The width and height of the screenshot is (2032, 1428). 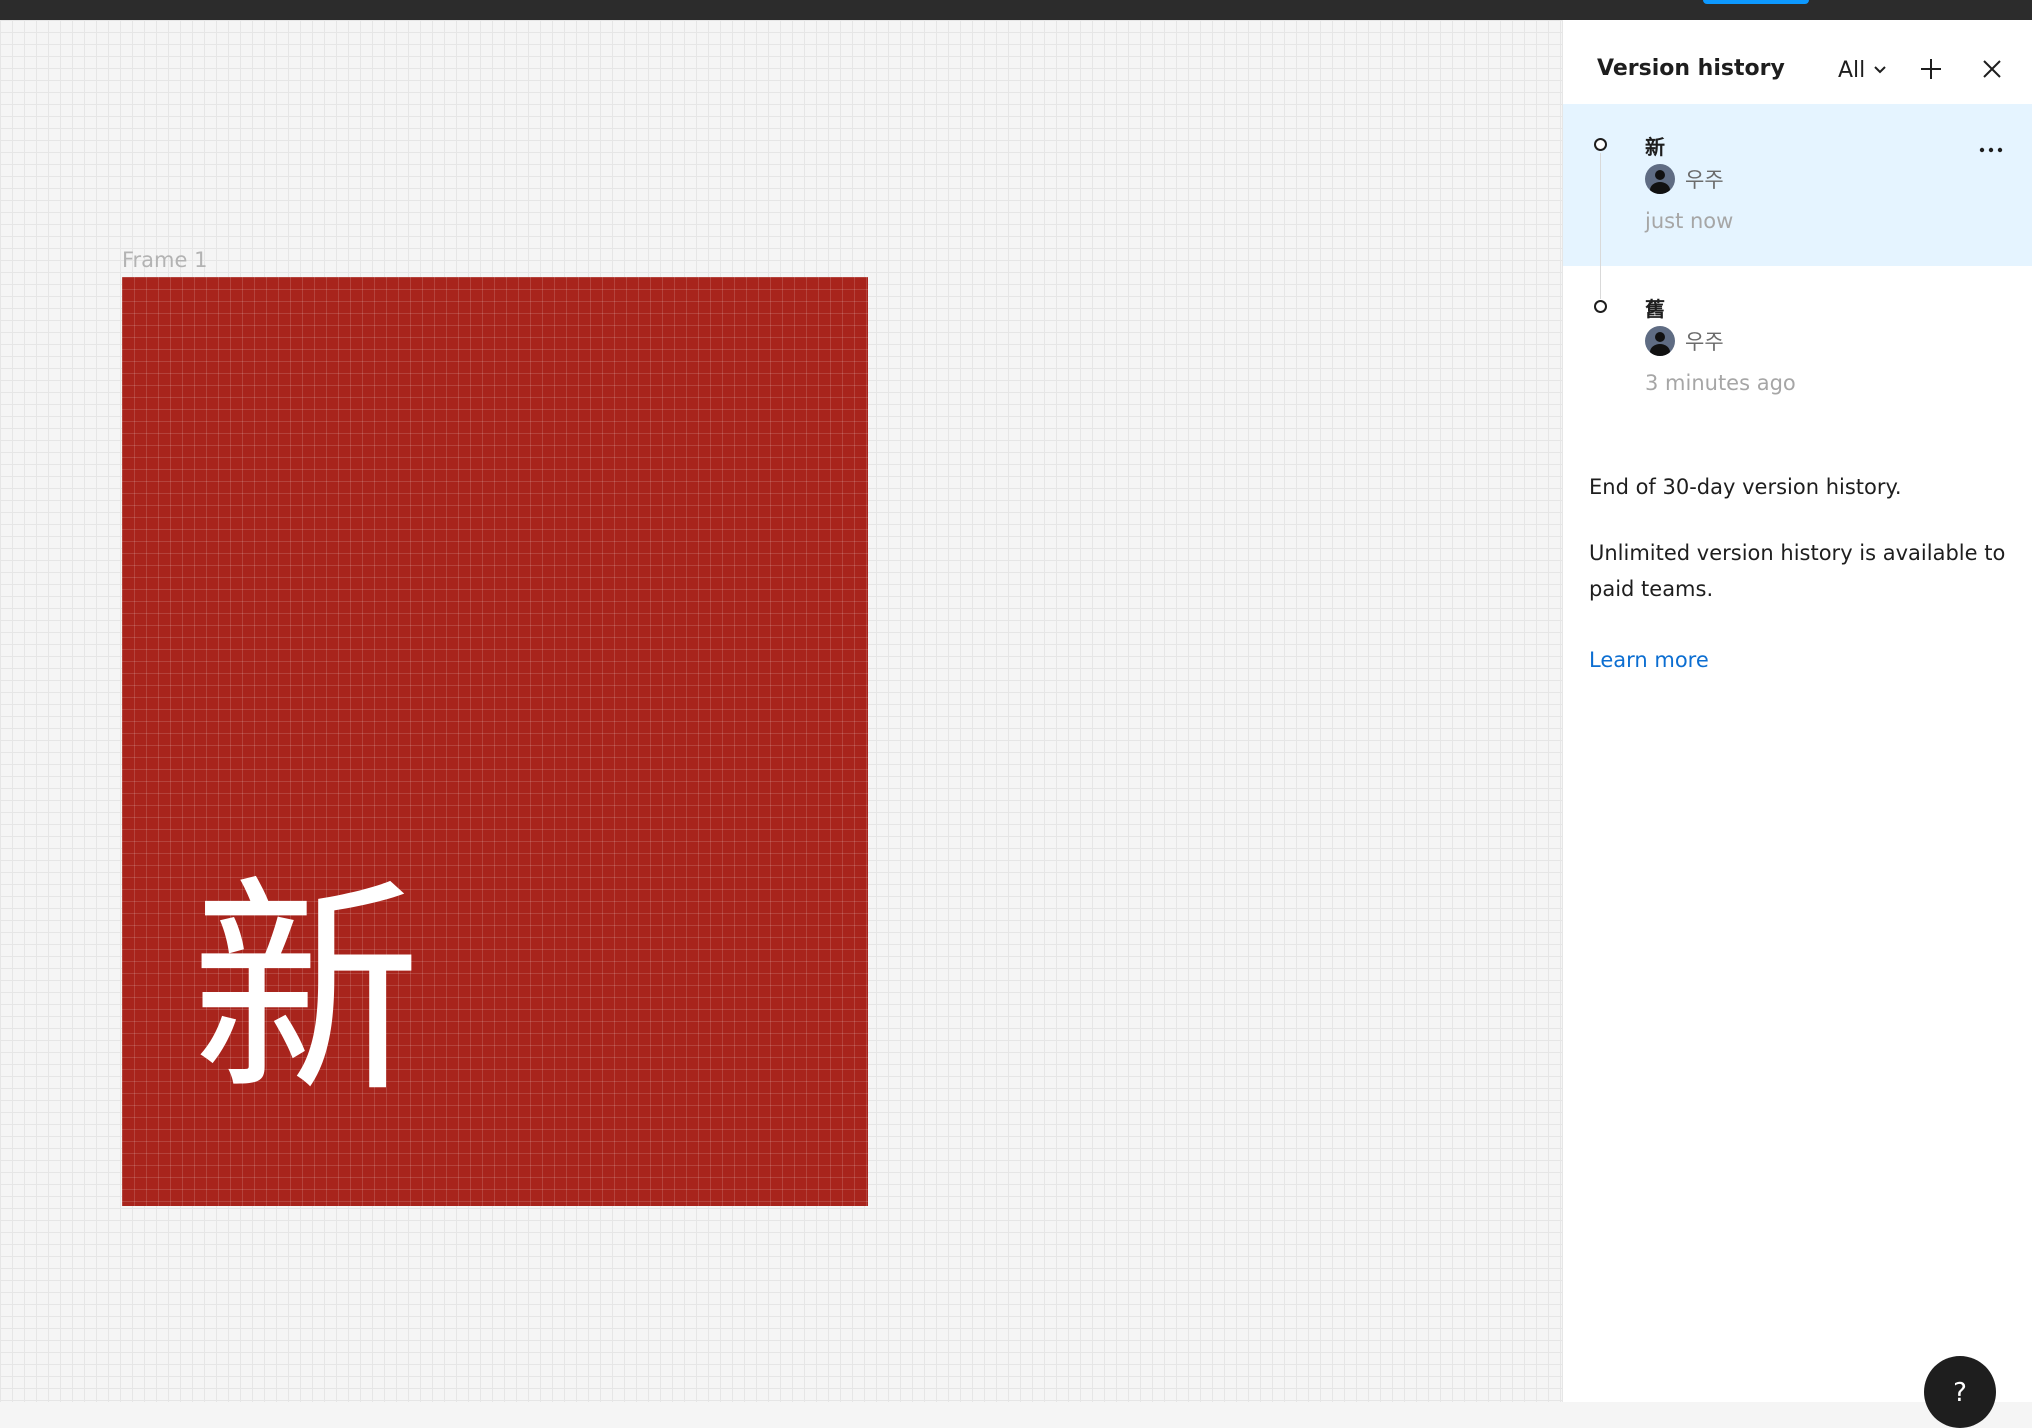 I want to click on version-item: 舊 우주 3 minutes ago, so click(x=1797, y=347).